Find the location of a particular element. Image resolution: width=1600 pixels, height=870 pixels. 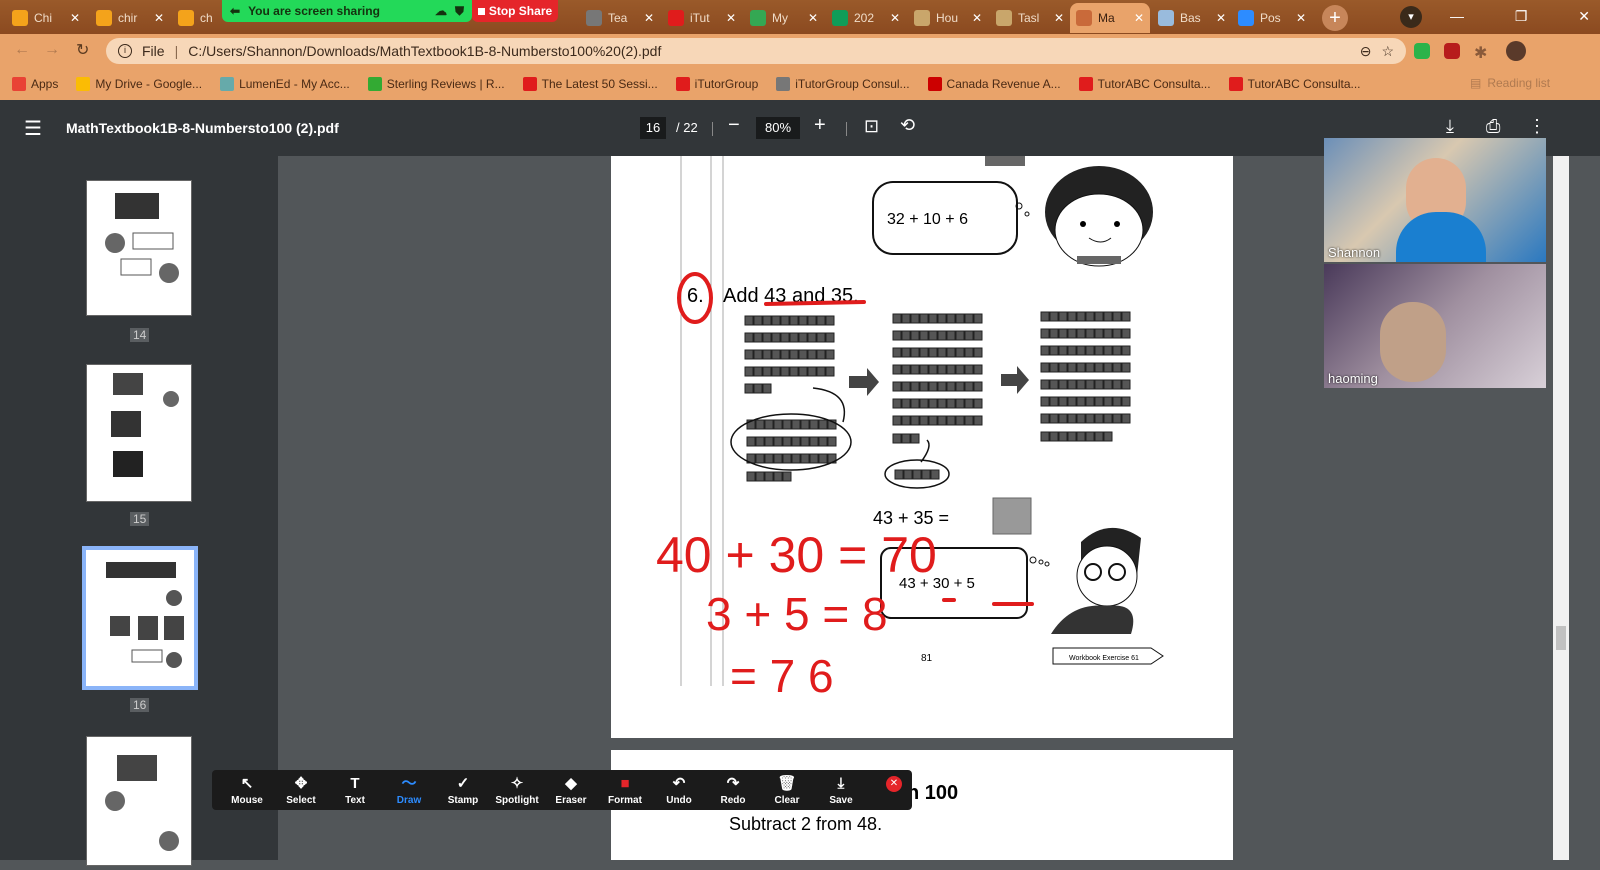

tool-mouse-button: ↖ Mouse is located at coordinates (247, 790).